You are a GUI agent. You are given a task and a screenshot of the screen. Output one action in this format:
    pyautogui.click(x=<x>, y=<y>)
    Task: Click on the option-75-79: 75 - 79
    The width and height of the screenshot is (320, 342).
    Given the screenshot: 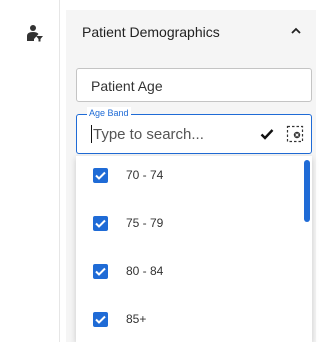 What is the action you would take?
    pyautogui.click(x=188, y=224)
    